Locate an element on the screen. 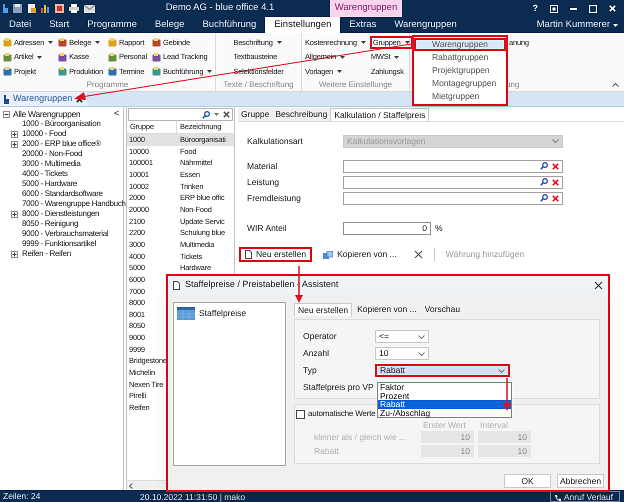  printer-icon is located at coordinates (74, 8).